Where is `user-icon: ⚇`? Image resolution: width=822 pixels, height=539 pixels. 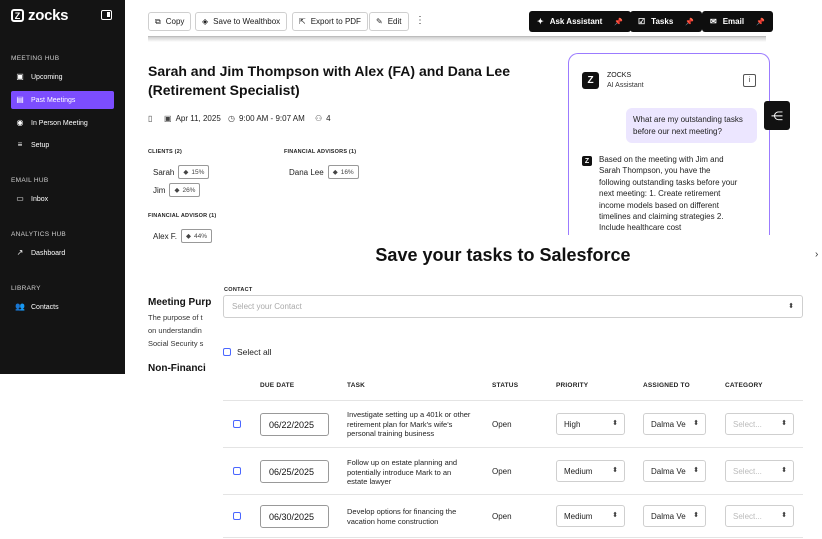 user-icon: ⚇ is located at coordinates (319, 118).